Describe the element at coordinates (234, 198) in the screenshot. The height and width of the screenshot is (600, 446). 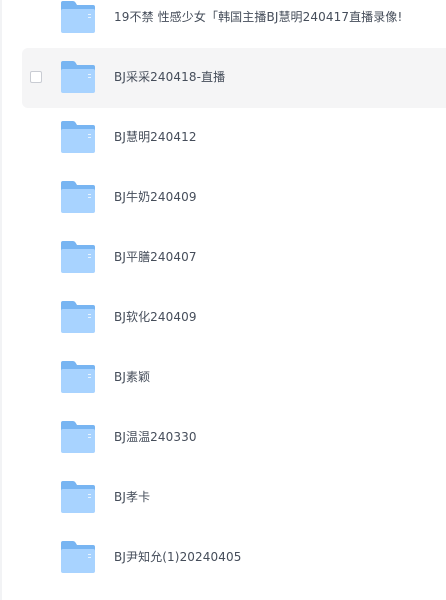
I see `folder-row: BJ牛奶240409` at that location.